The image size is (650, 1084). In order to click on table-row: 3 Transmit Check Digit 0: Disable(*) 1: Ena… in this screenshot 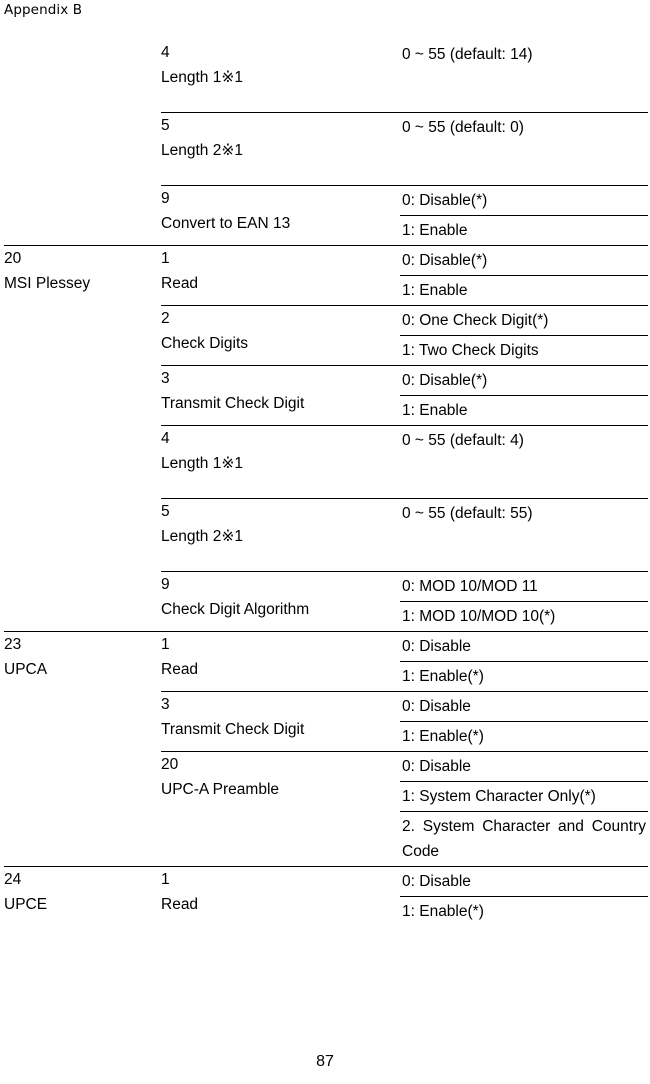, I will do `click(326, 395)`.